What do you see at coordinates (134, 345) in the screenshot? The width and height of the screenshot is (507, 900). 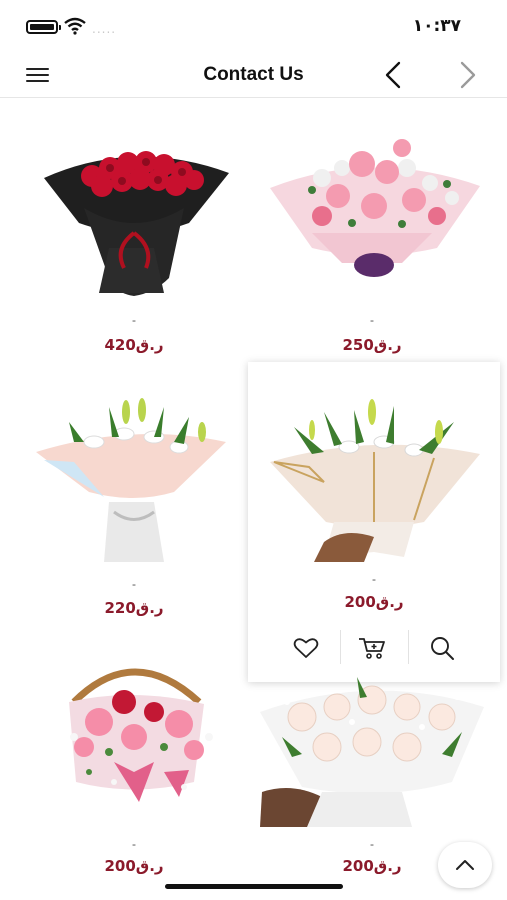 I see `product-price: ر.ق420` at bounding box center [134, 345].